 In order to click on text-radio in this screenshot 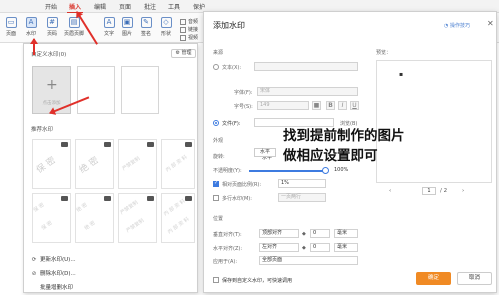, I will do `click(216, 67)`.